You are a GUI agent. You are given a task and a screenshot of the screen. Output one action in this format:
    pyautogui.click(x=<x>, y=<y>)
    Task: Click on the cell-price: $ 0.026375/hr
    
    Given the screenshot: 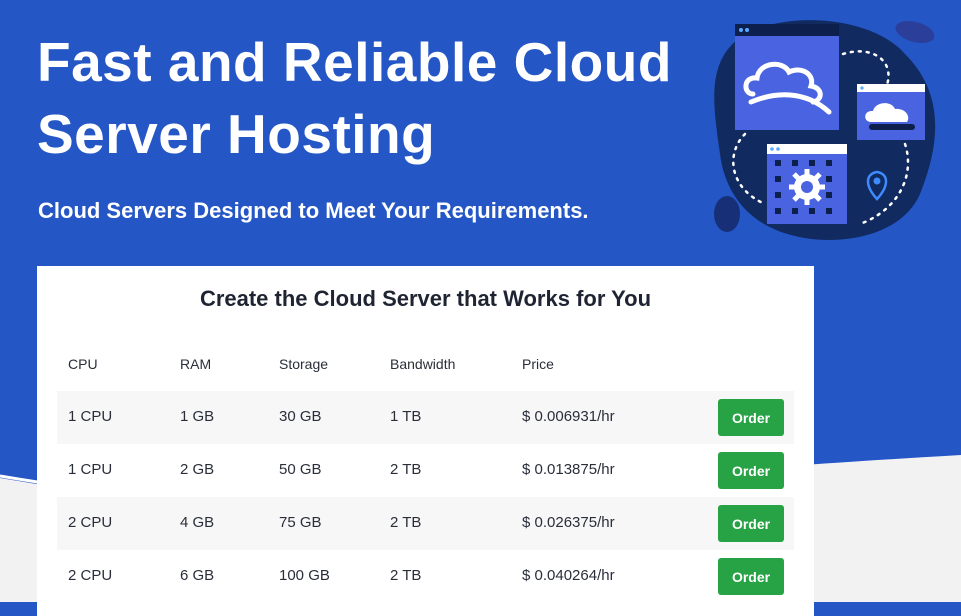 What is the action you would take?
    pyautogui.click(x=568, y=522)
    